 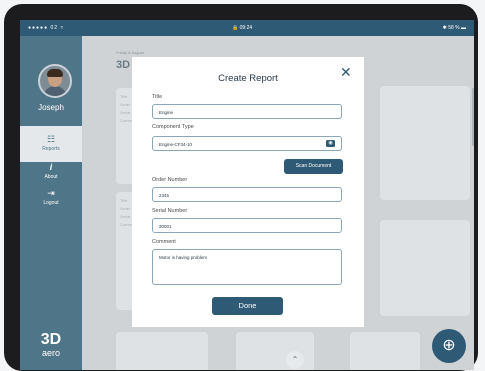 I want to click on order-number-field: 2345, so click(x=247, y=194).